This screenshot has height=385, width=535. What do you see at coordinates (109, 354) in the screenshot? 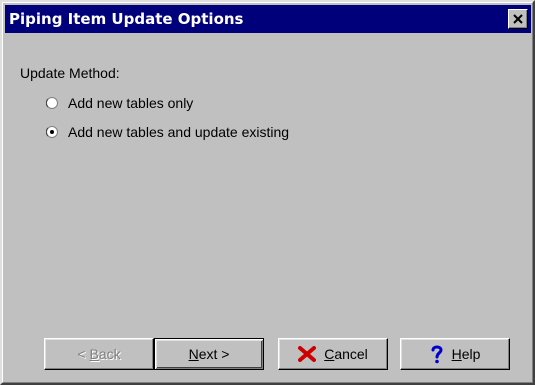
I see `back-label-rest: ack` at bounding box center [109, 354].